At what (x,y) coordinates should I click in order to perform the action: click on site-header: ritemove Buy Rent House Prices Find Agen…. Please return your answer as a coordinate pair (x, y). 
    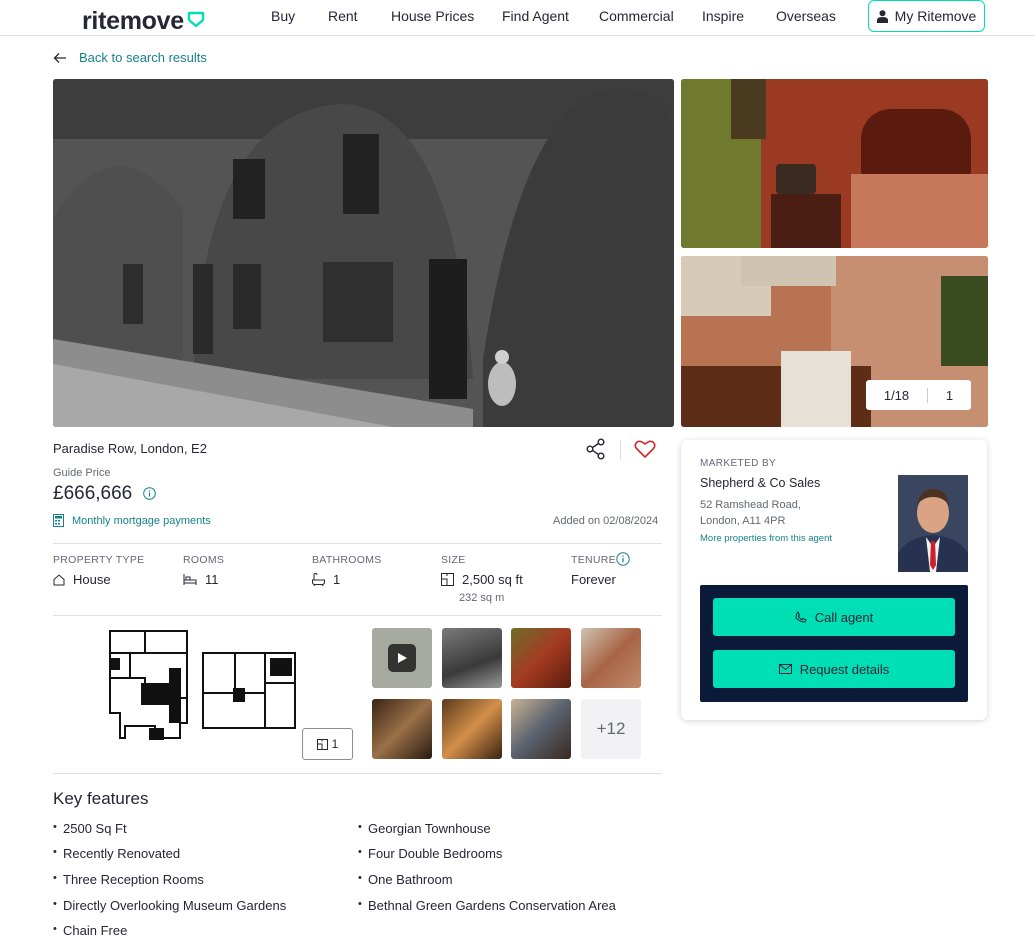
    Looking at the image, I should click on (517, 18).